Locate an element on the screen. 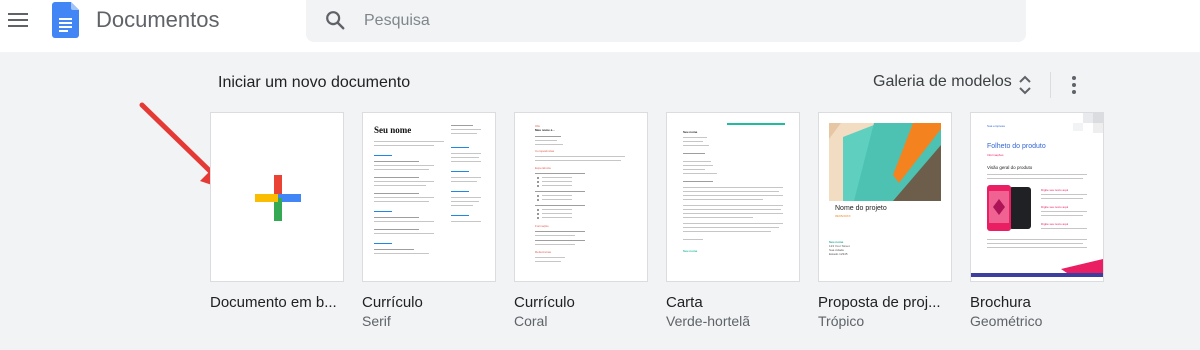 This screenshot has width=1200, height=350. top-bar: Documentos is located at coordinates (600, 26).